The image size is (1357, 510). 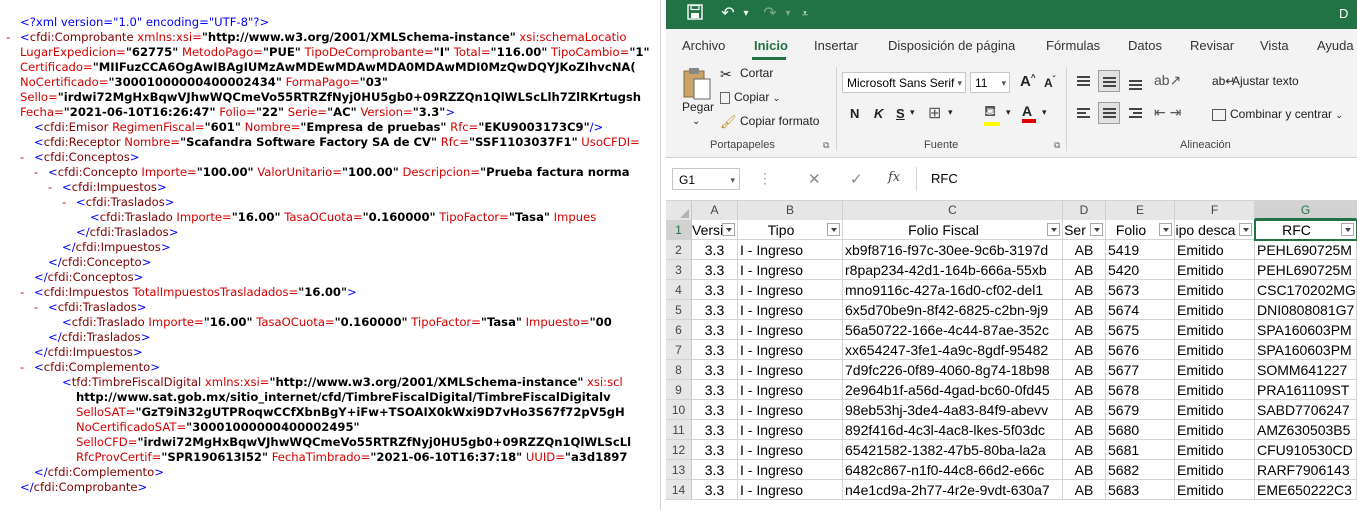 I want to click on table-cell: EME650222C3, so click(x=1306, y=490).